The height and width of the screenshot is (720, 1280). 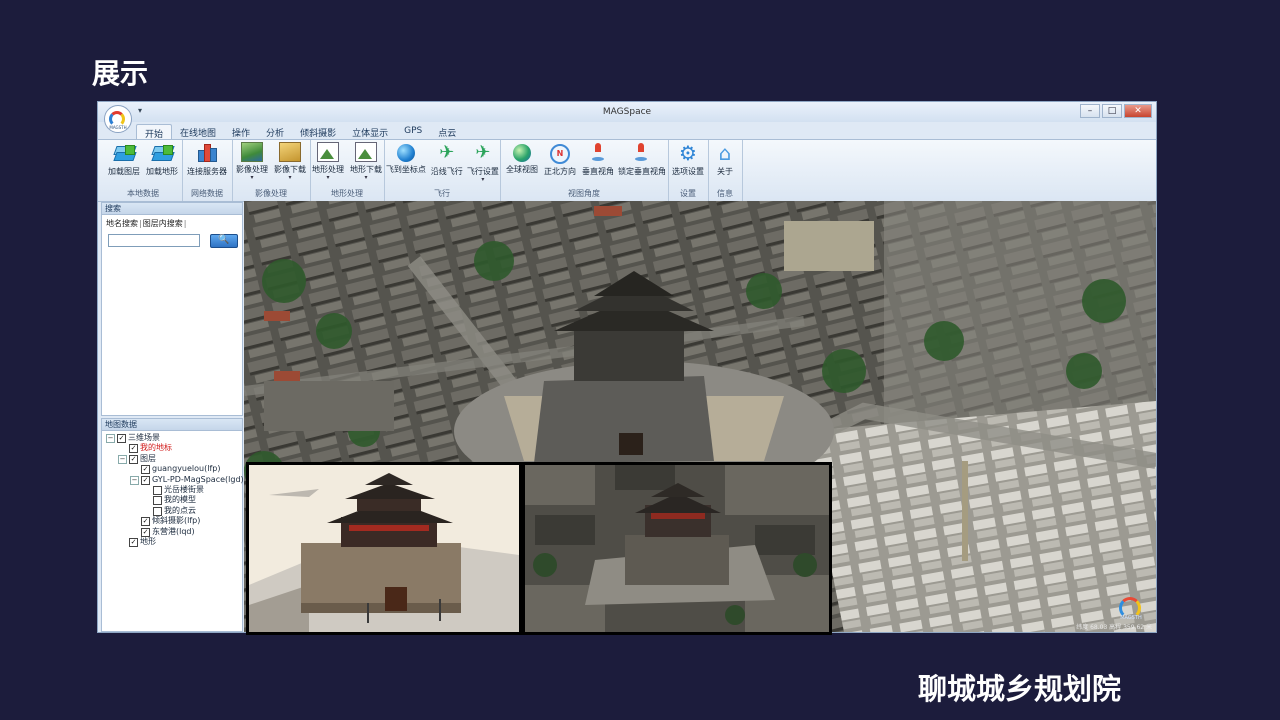 What do you see at coordinates (118, 127) in the screenshot?
I see `app-logo-text: MAGSTH` at bounding box center [118, 127].